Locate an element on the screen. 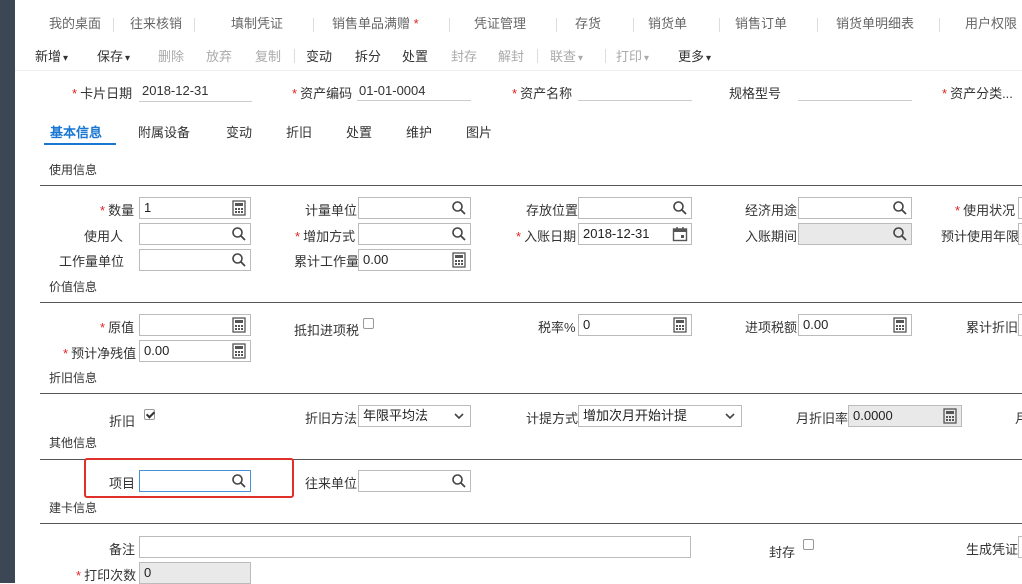 This screenshot has height=584, width=1022. save-button: 保存 ▾ is located at coordinates (113, 55).